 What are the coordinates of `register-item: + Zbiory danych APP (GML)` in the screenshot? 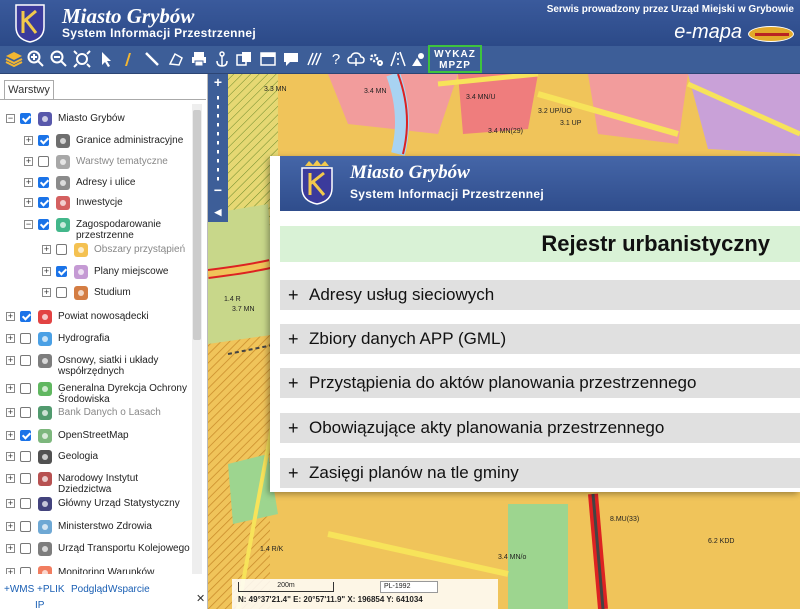 It's located at (540, 339).